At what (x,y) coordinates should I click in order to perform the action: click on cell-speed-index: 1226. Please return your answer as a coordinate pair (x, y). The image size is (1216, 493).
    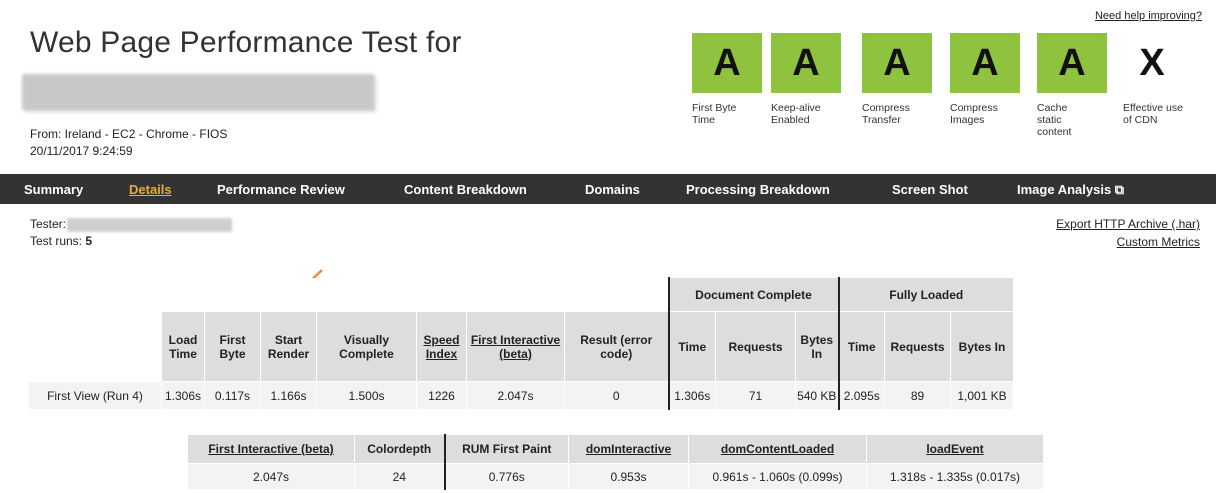
    Looking at the image, I should click on (441, 395).